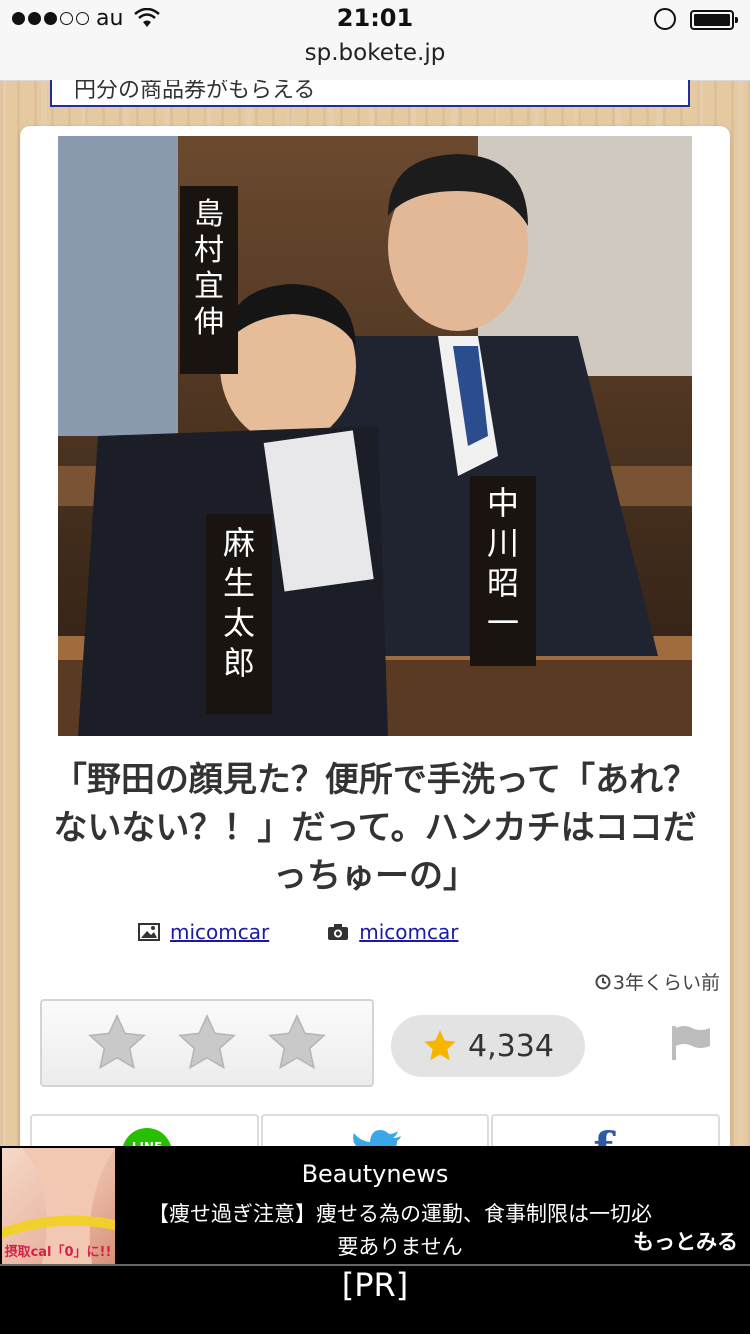 The height and width of the screenshot is (1334, 750). I want to click on ad-thumbnail: 摂取cal「0」に!!, so click(58, 1206).